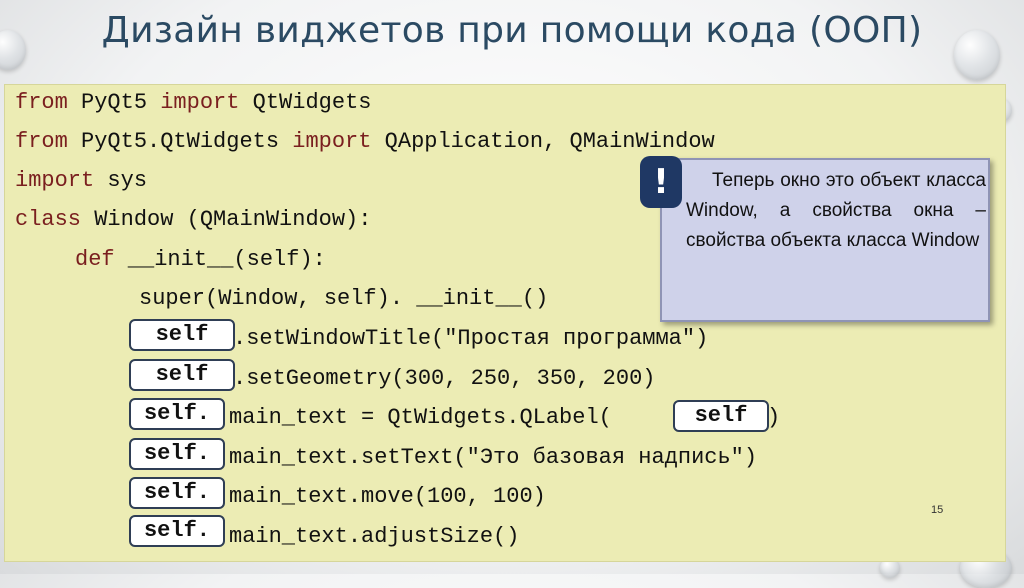  I want to click on keyword: class, so click(48, 219).